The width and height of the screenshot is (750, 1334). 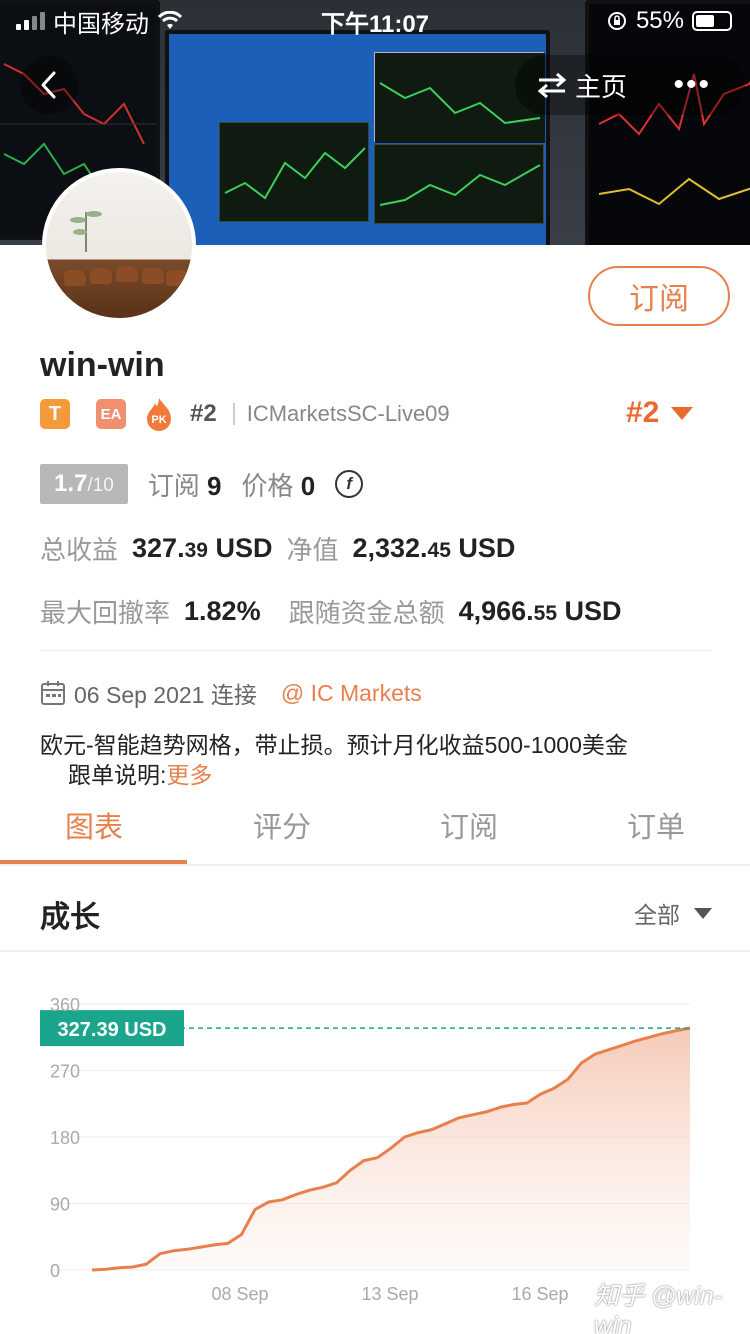 I want to click on rotation-lock-icon, so click(x=616, y=21).